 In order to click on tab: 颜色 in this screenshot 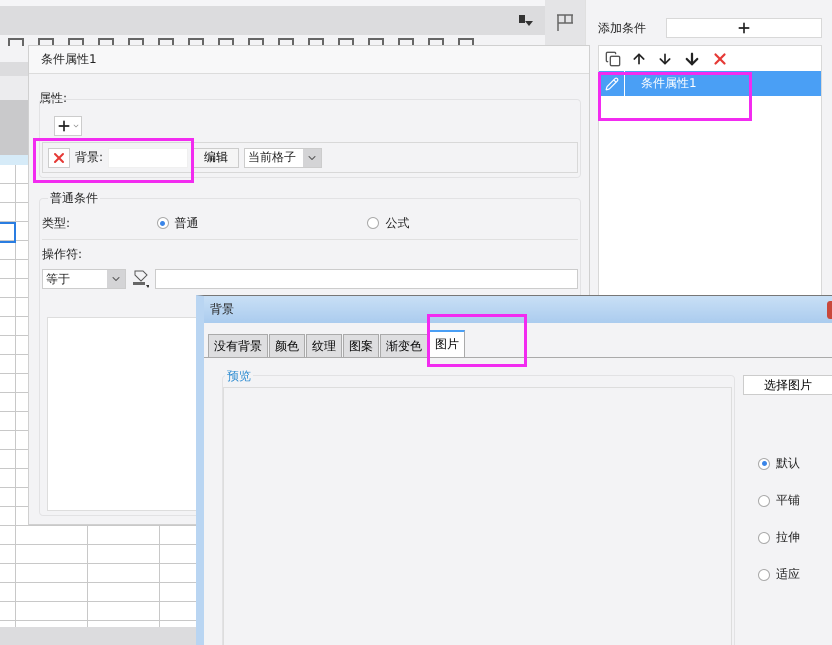, I will do `click(287, 345)`.